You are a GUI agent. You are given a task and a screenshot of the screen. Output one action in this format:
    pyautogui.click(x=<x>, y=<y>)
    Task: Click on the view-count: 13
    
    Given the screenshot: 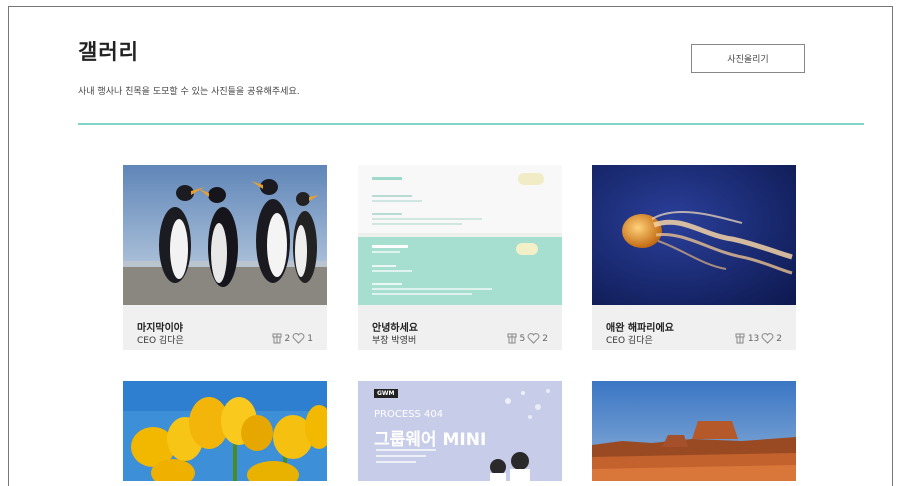 What is the action you would take?
    pyautogui.click(x=753, y=338)
    